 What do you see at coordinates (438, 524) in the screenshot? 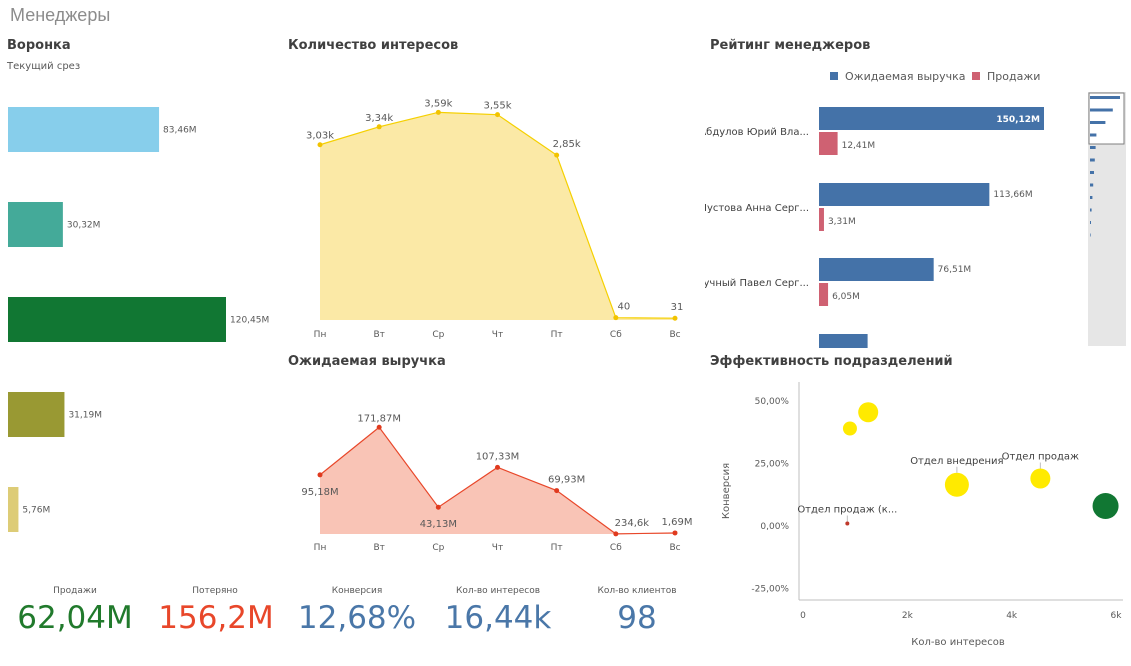
I see `data-label: 43,13M` at bounding box center [438, 524].